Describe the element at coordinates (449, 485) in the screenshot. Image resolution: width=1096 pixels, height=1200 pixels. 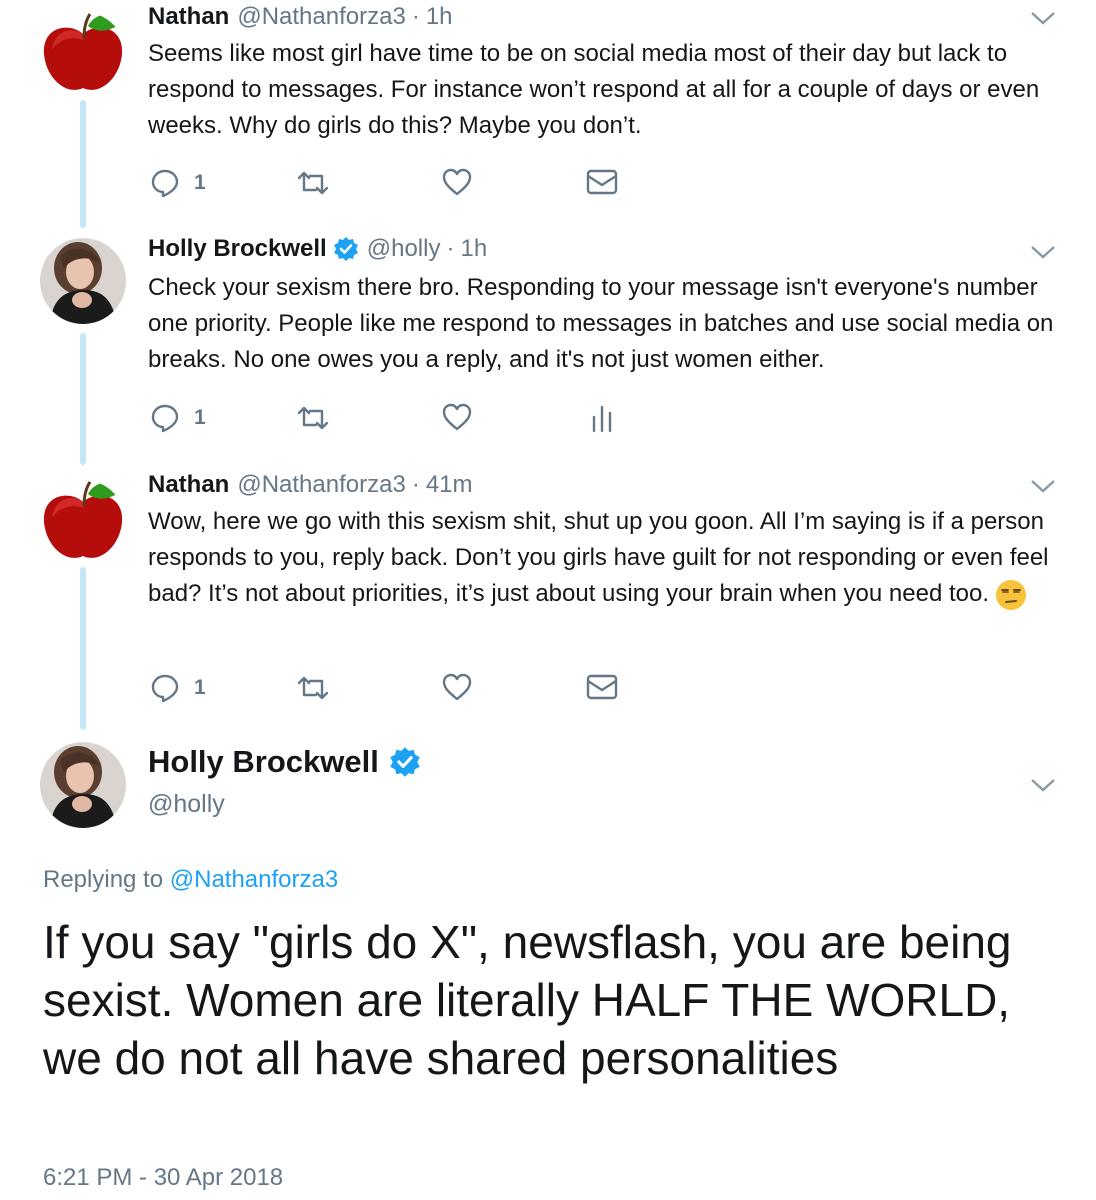
I see `tweet-time: 41m` at that location.